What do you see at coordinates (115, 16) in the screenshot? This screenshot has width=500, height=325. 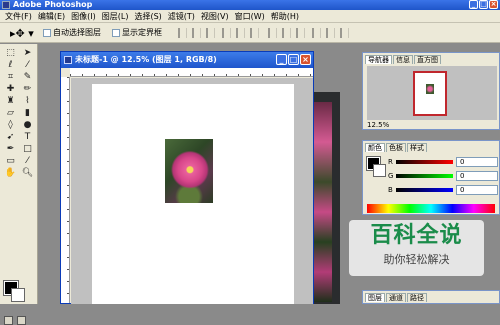 I see `menu-layer: 图层(L)` at bounding box center [115, 16].